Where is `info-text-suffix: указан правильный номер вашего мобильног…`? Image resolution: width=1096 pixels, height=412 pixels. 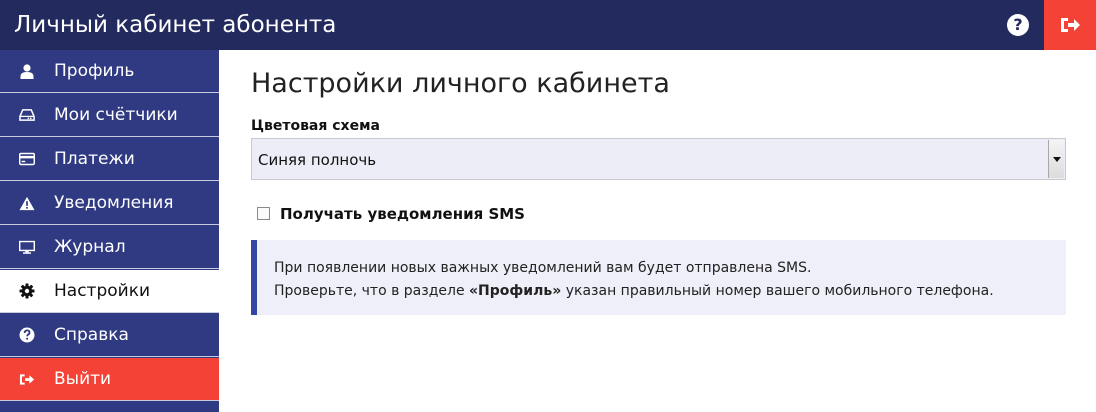
info-text-suffix: указан правильный номер вашего мобильног… is located at coordinates (777, 291).